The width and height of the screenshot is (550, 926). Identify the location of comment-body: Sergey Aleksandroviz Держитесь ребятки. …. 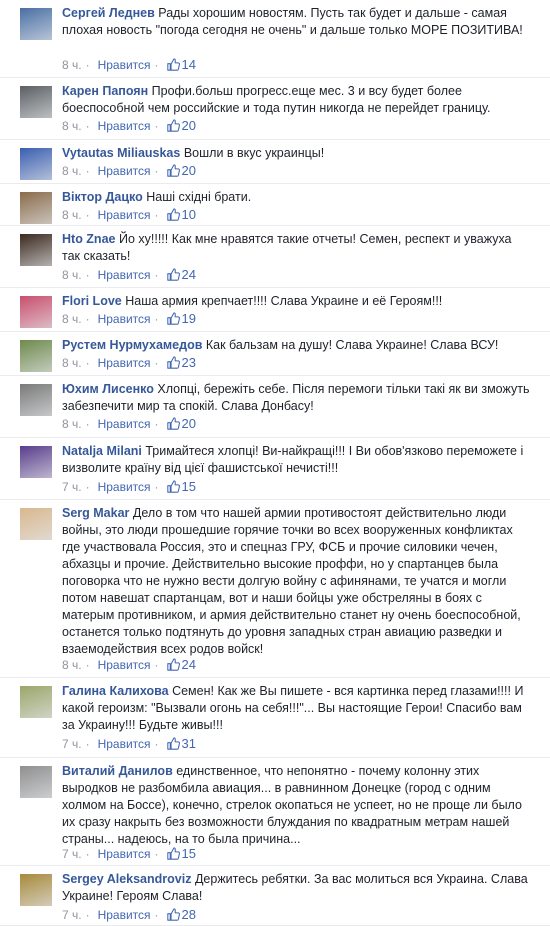
(297, 888).